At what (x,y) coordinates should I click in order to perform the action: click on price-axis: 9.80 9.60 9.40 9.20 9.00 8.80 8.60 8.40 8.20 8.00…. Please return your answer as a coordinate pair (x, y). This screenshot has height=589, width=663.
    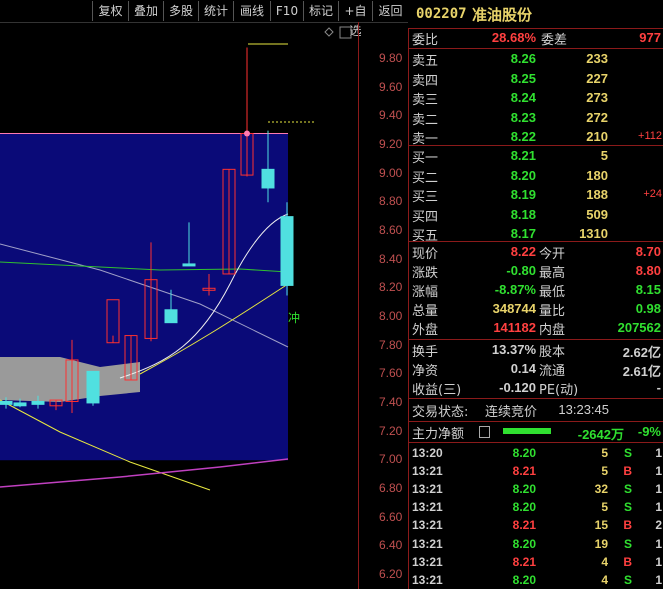
    Looking at the image, I should click on (383, 305).